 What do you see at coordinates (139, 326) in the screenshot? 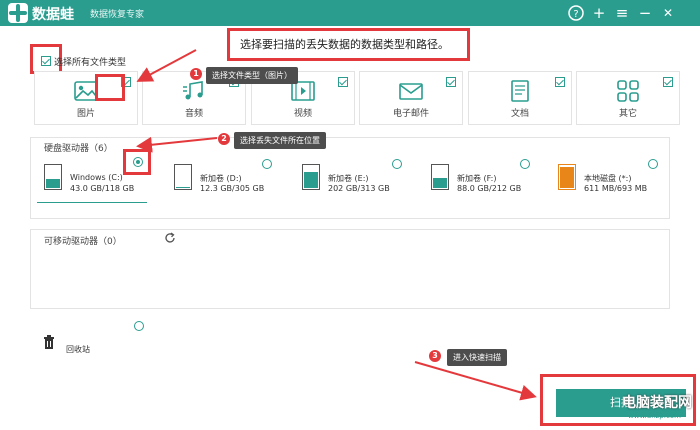
I see `recycle-bin-radio` at bounding box center [139, 326].